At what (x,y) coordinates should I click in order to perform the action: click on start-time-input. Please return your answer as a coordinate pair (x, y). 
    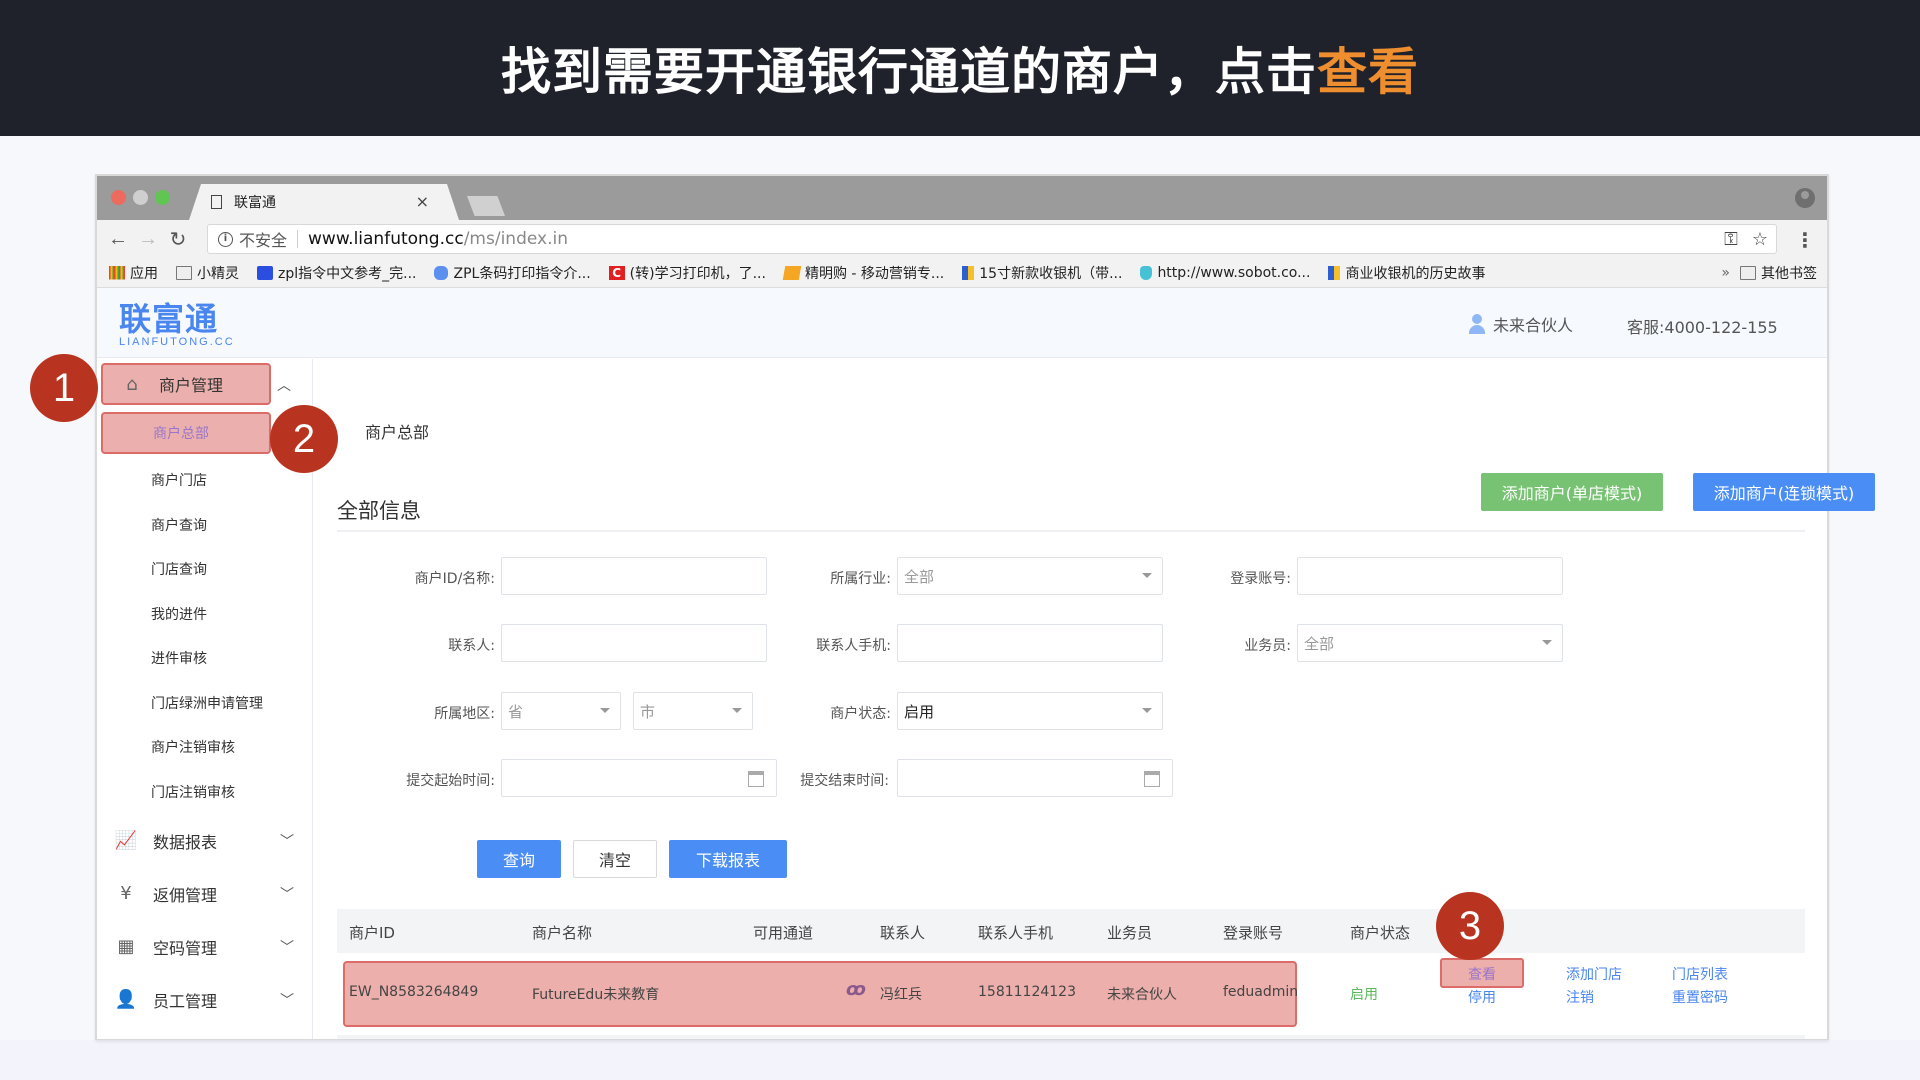
    Looking at the image, I should click on (639, 778).